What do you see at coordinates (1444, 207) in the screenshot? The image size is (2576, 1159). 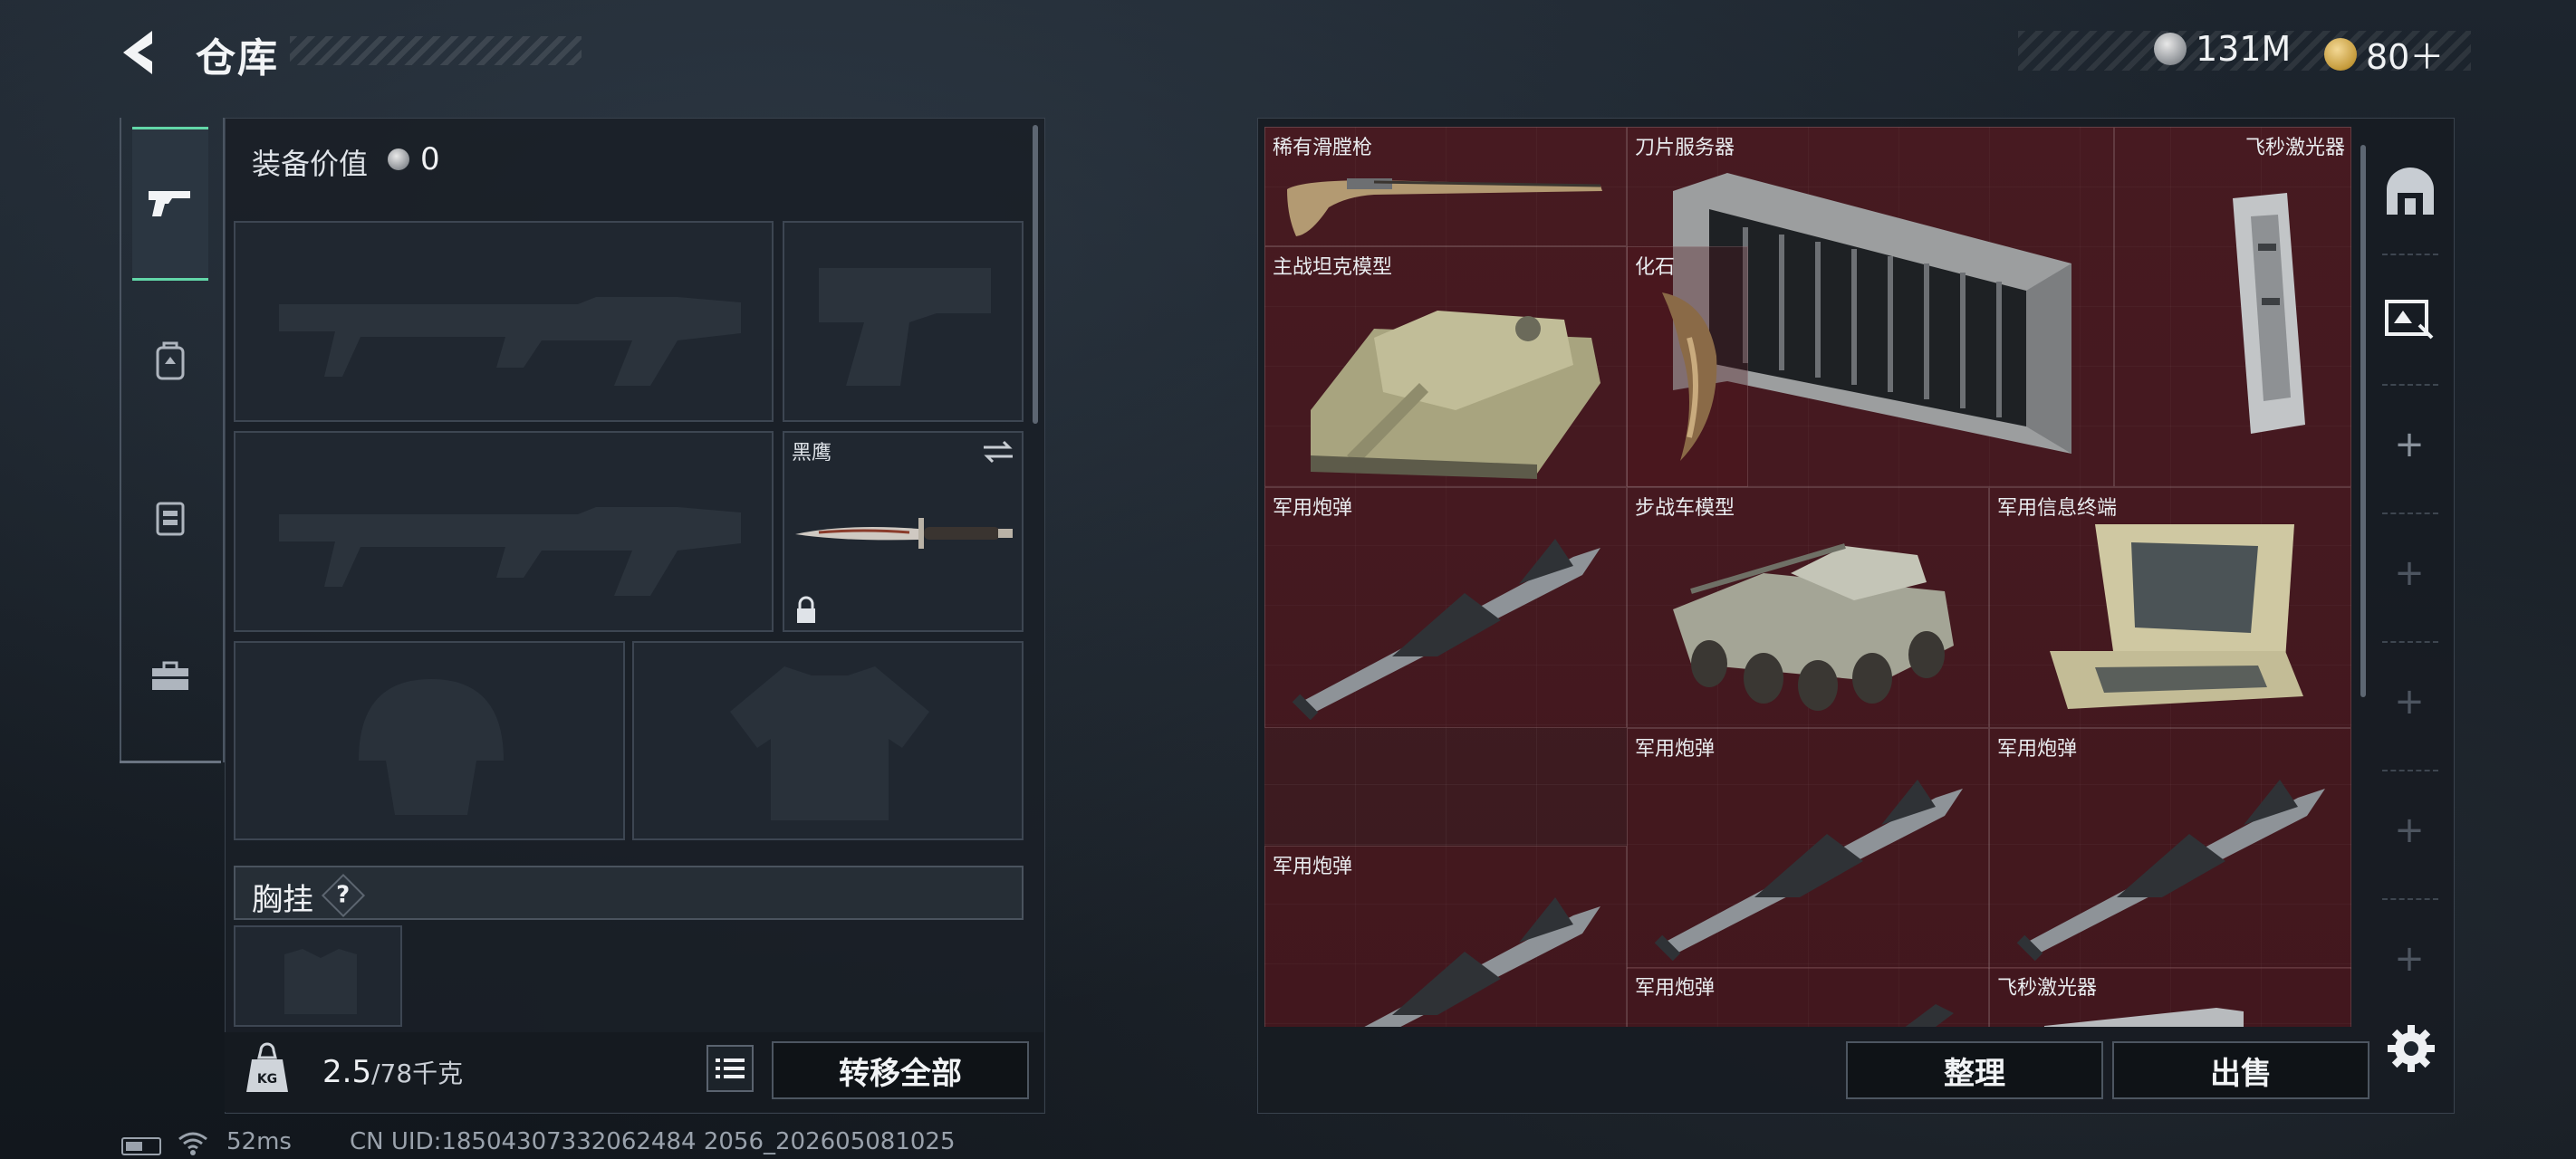 I see `musket-icon` at bounding box center [1444, 207].